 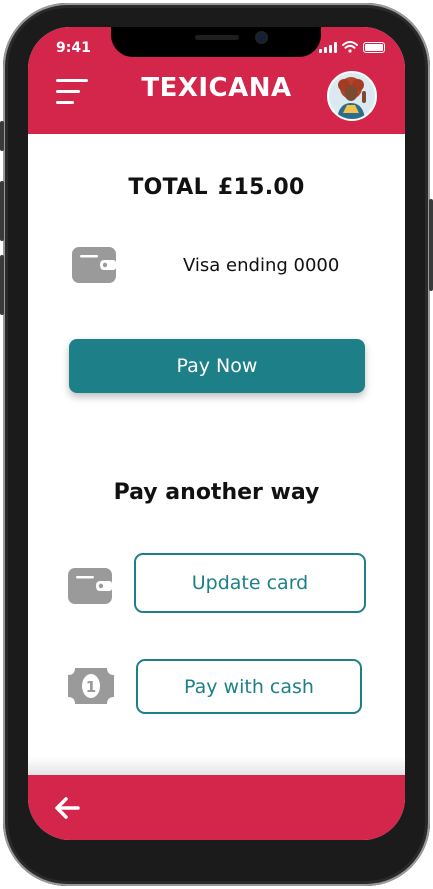 What do you see at coordinates (216, 807) in the screenshot?
I see `app-footer` at bounding box center [216, 807].